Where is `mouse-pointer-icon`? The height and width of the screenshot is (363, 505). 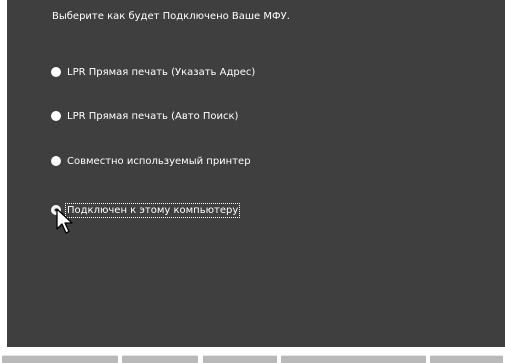
mouse-pointer-icon is located at coordinates (64, 221).